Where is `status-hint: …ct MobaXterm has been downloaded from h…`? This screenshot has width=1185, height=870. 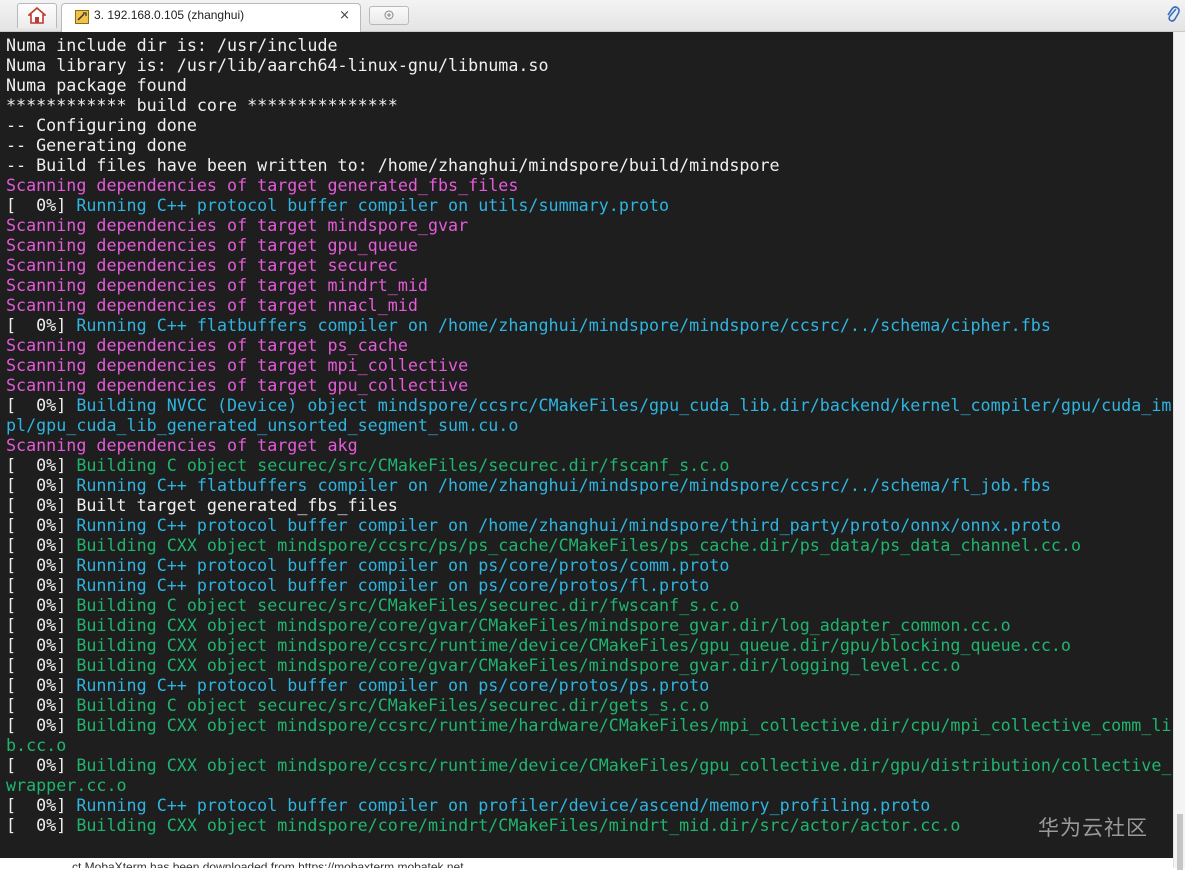
status-hint: …ct MobaXterm has been downloaded from h… is located at coordinates (586, 863).